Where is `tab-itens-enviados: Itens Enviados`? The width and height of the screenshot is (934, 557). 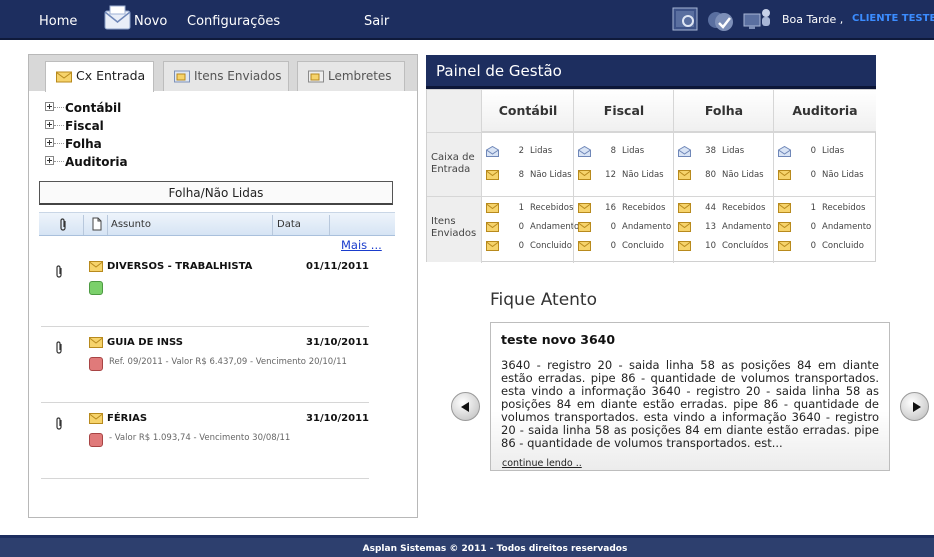 tab-itens-enviados: Itens Enviados is located at coordinates (226, 76).